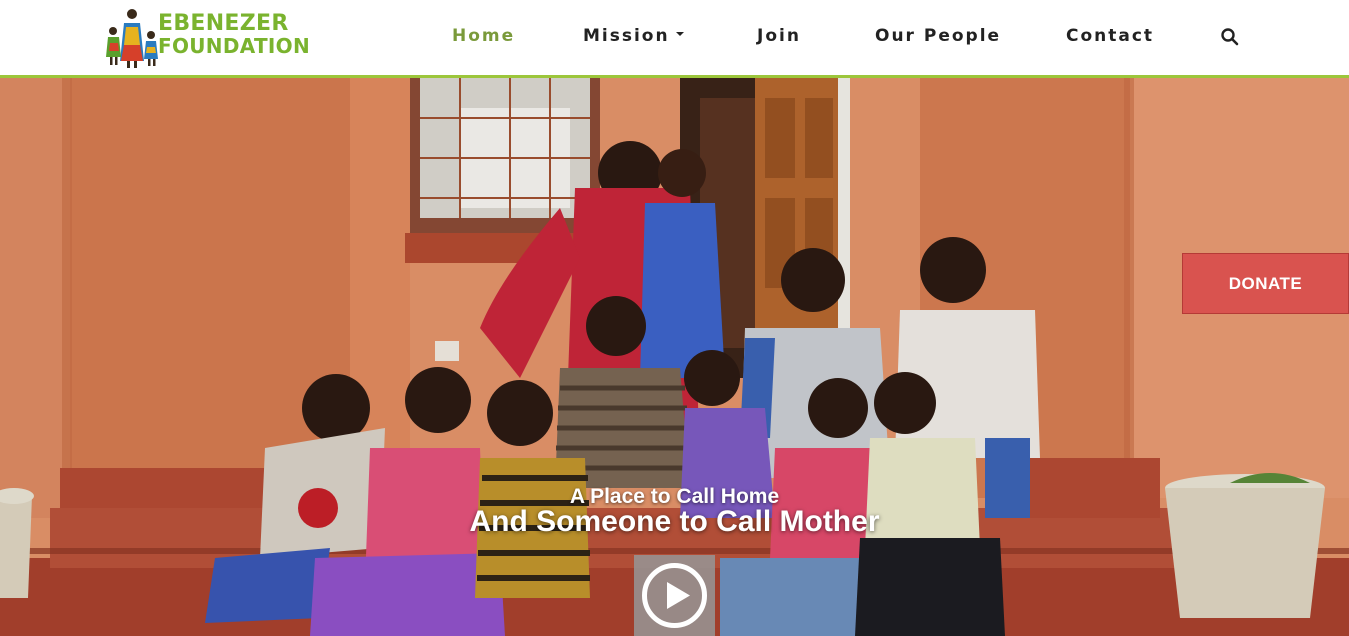 The width and height of the screenshot is (1349, 636). I want to click on nav-mission: Mission, so click(633, 36).